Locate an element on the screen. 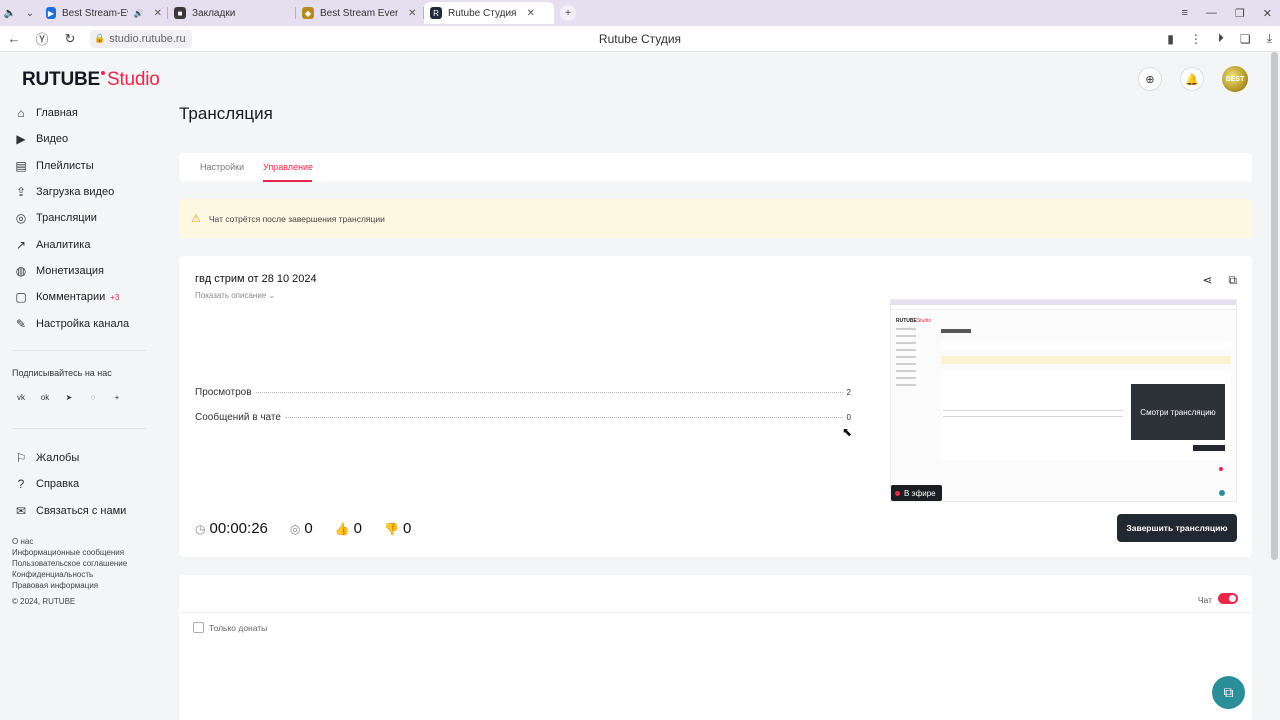 The width and height of the screenshot is (1280, 720). more-icon: ⋮ is located at coordinates (1196, 39).